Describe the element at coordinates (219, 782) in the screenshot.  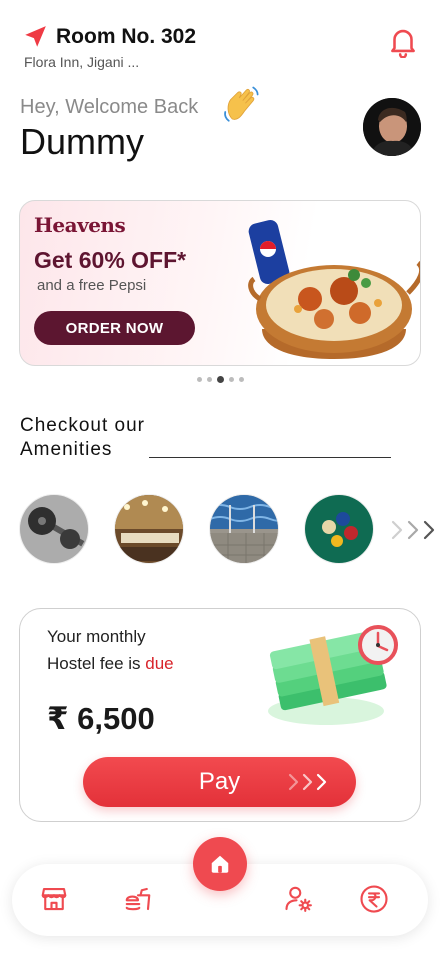
I see `pay-button: Pay` at that location.